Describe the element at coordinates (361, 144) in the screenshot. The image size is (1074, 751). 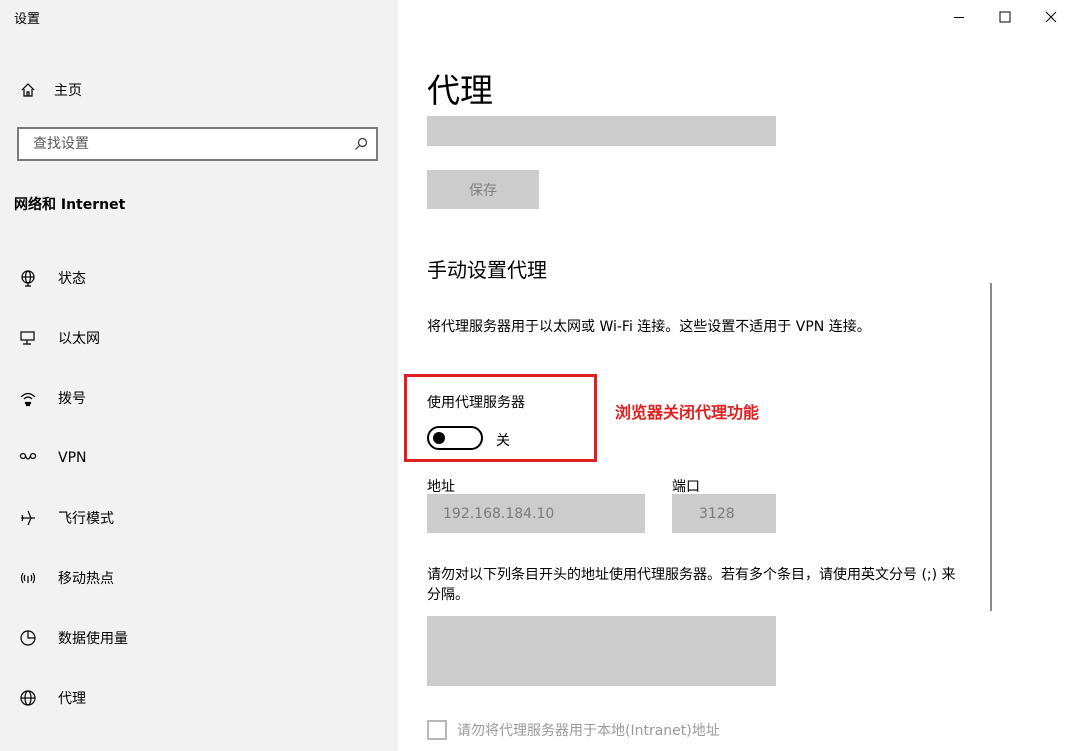
I see `search-icon` at that location.